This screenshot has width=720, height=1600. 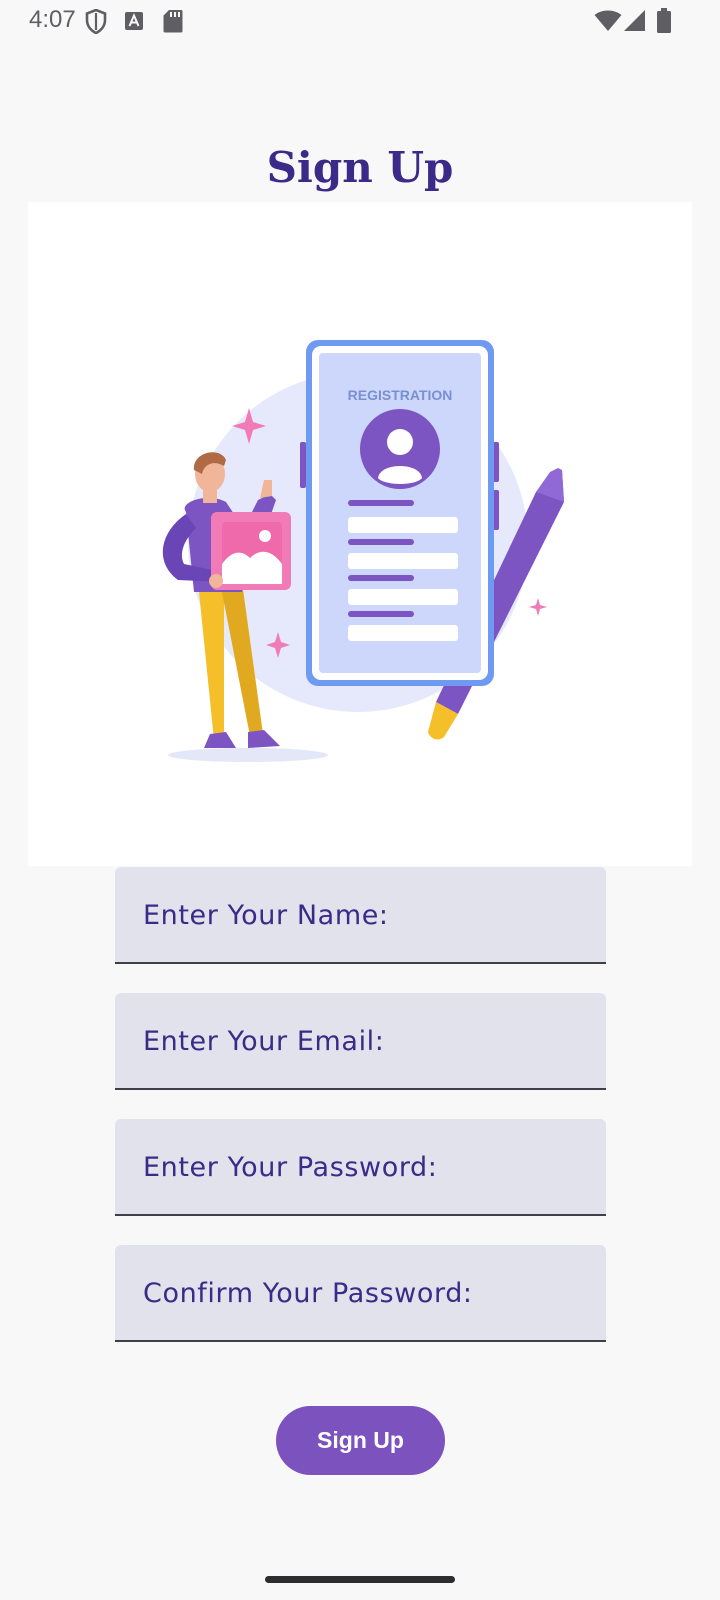 I want to click on signal-icon, so click(x=634, y=20).